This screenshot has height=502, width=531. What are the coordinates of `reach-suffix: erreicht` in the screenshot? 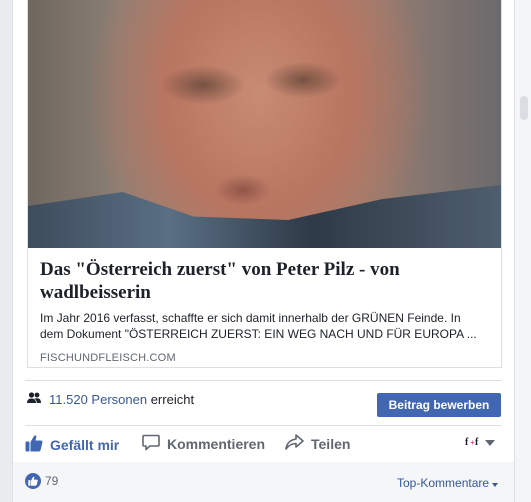 It's located at (172, 399).